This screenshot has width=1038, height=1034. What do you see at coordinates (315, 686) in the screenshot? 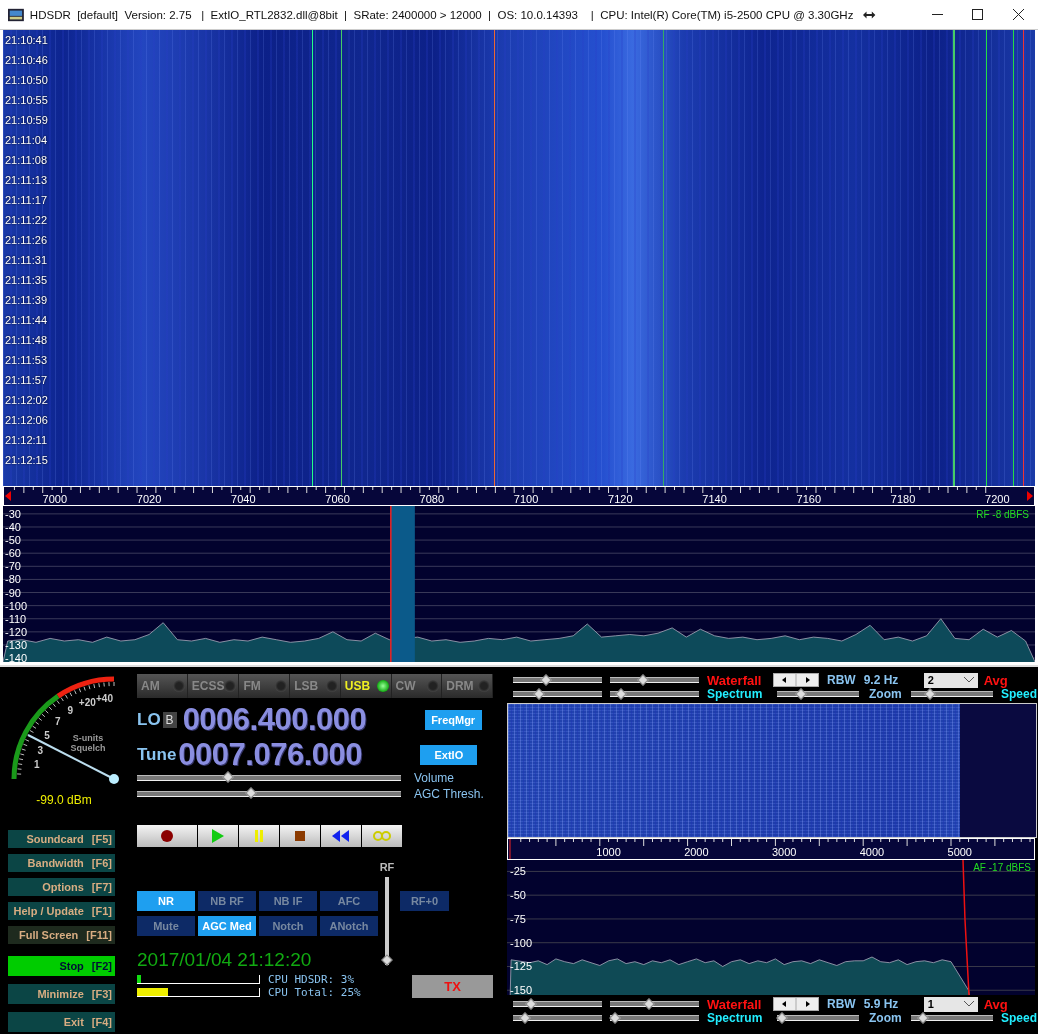
I see `mode-button: LSB` at bounding box center [315, 686].